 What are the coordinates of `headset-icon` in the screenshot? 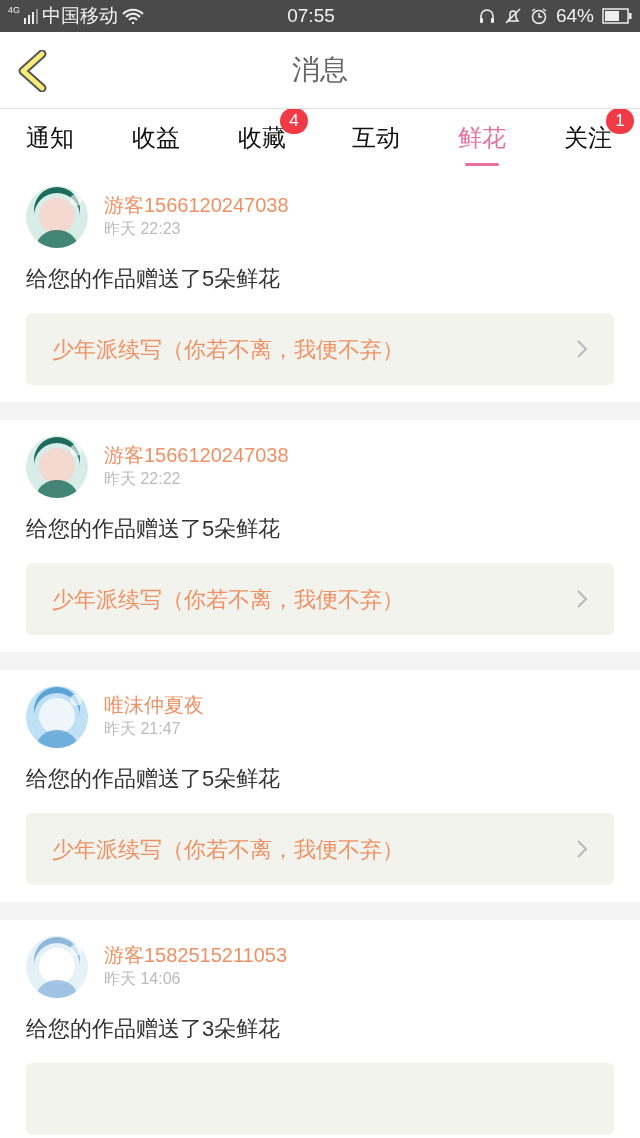 It's located at (486, 16).